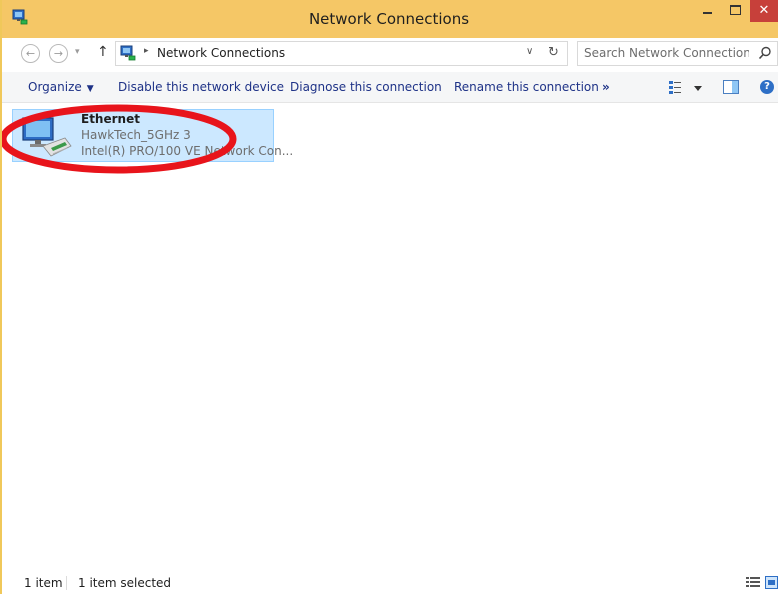 This screenshot has height=594, width=778. I want to click on window-border, so click(1, 297).